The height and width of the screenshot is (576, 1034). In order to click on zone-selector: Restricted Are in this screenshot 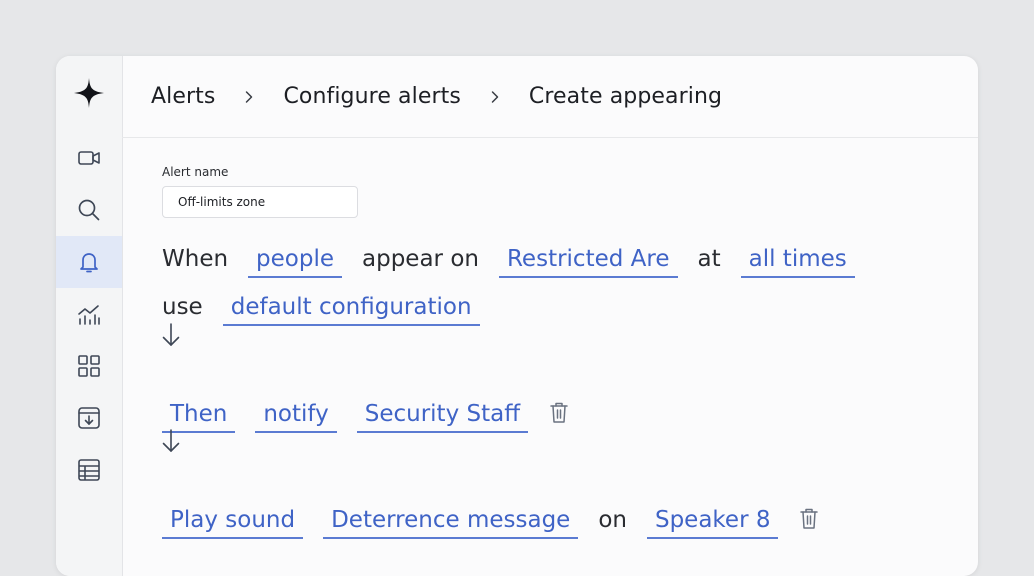, I will do `click(588, 260)`.